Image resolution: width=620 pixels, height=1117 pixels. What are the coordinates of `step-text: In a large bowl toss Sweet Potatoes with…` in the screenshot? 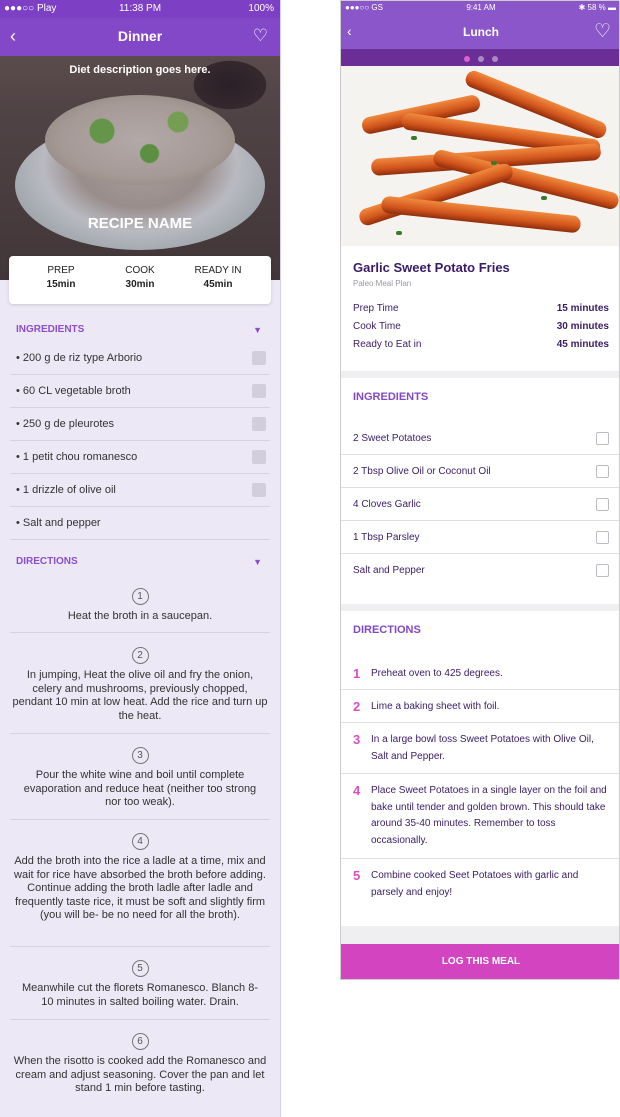 It's located at (482, 748).